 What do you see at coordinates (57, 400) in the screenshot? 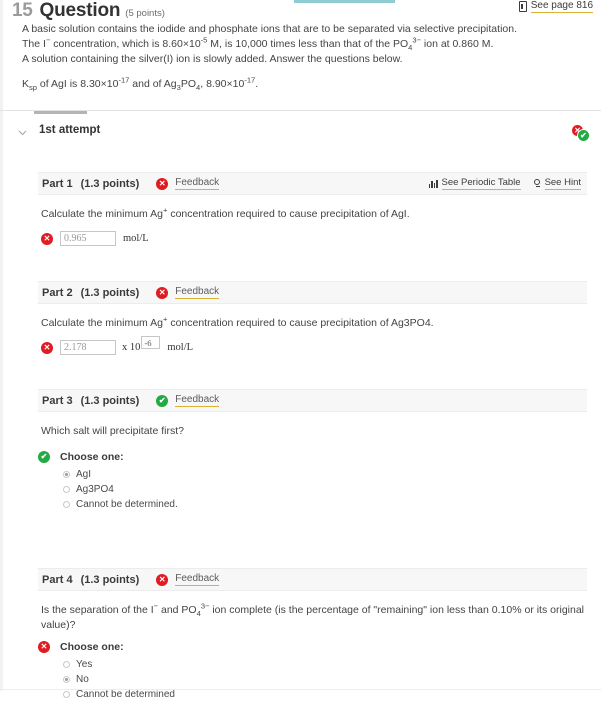
I see `part-3-title: Part 3` at bounding box center [57, 400].